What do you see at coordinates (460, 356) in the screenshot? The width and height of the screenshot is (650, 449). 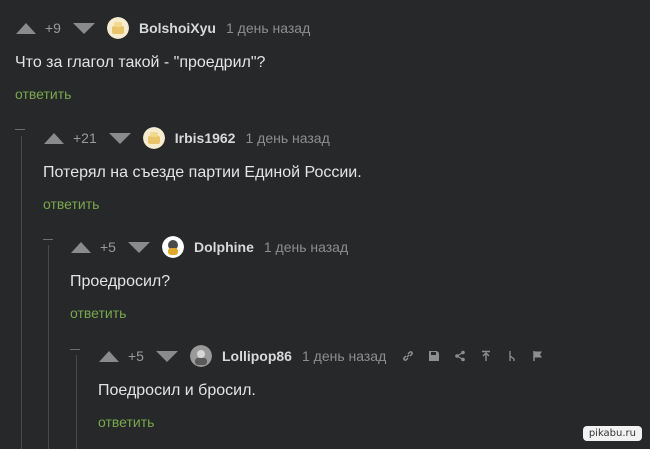 I see `share-icon` at bounding box center [460, 356].